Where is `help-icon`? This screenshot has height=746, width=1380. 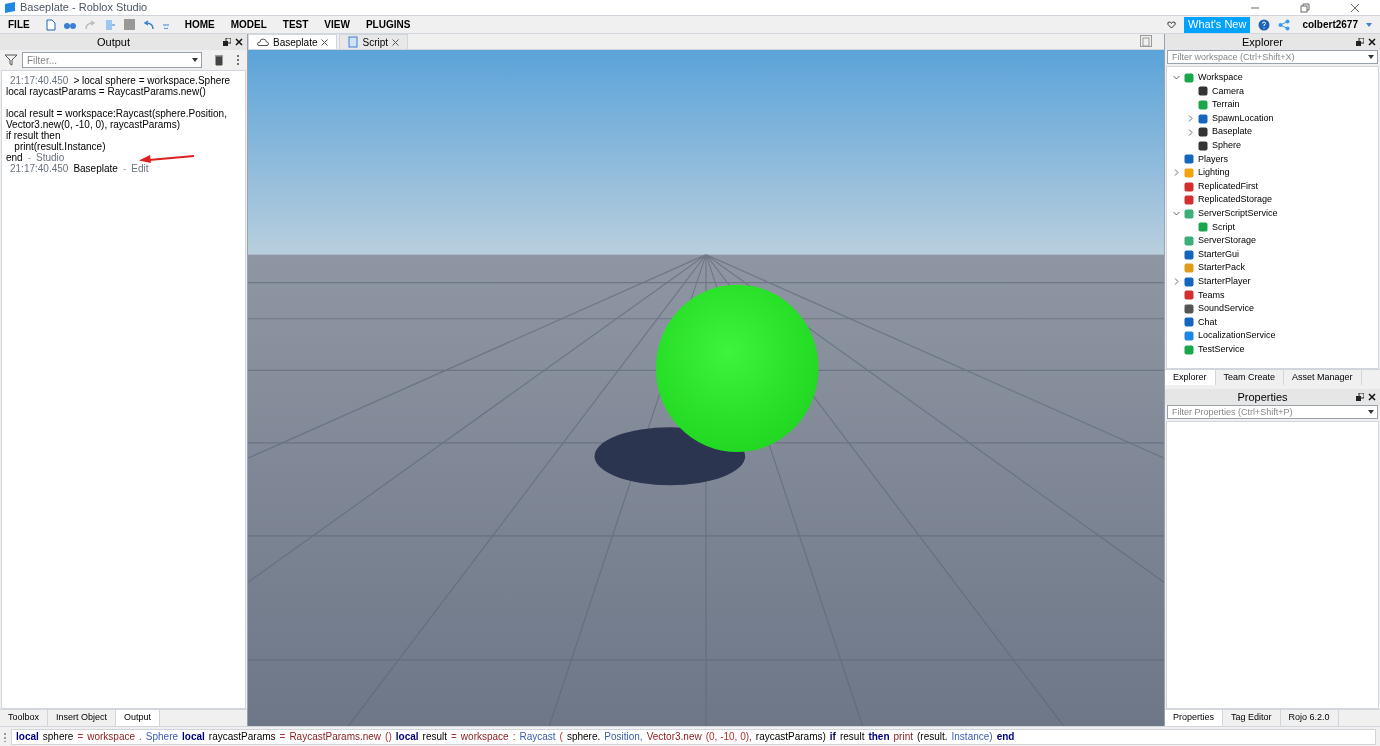 help-icon is located at coordinates (1264, 24).